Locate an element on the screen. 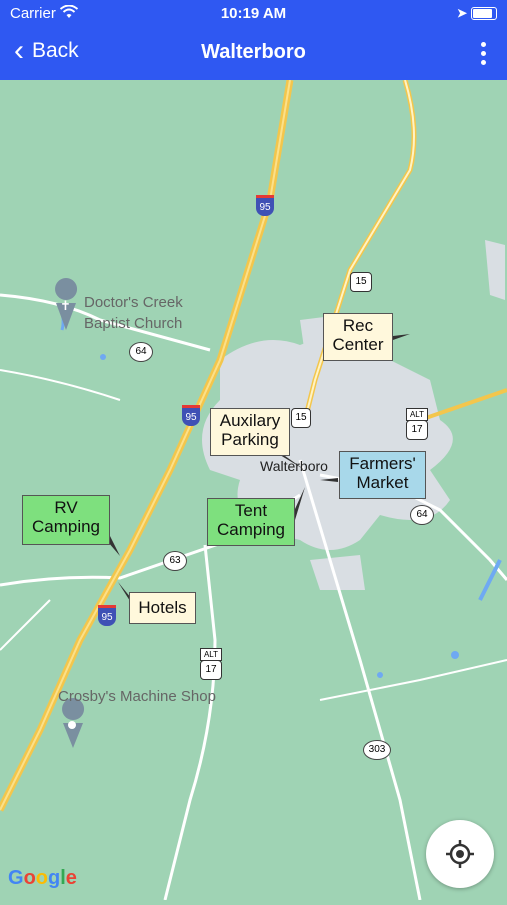  route-303-shield: 303 is located at coordinates (377, 750).